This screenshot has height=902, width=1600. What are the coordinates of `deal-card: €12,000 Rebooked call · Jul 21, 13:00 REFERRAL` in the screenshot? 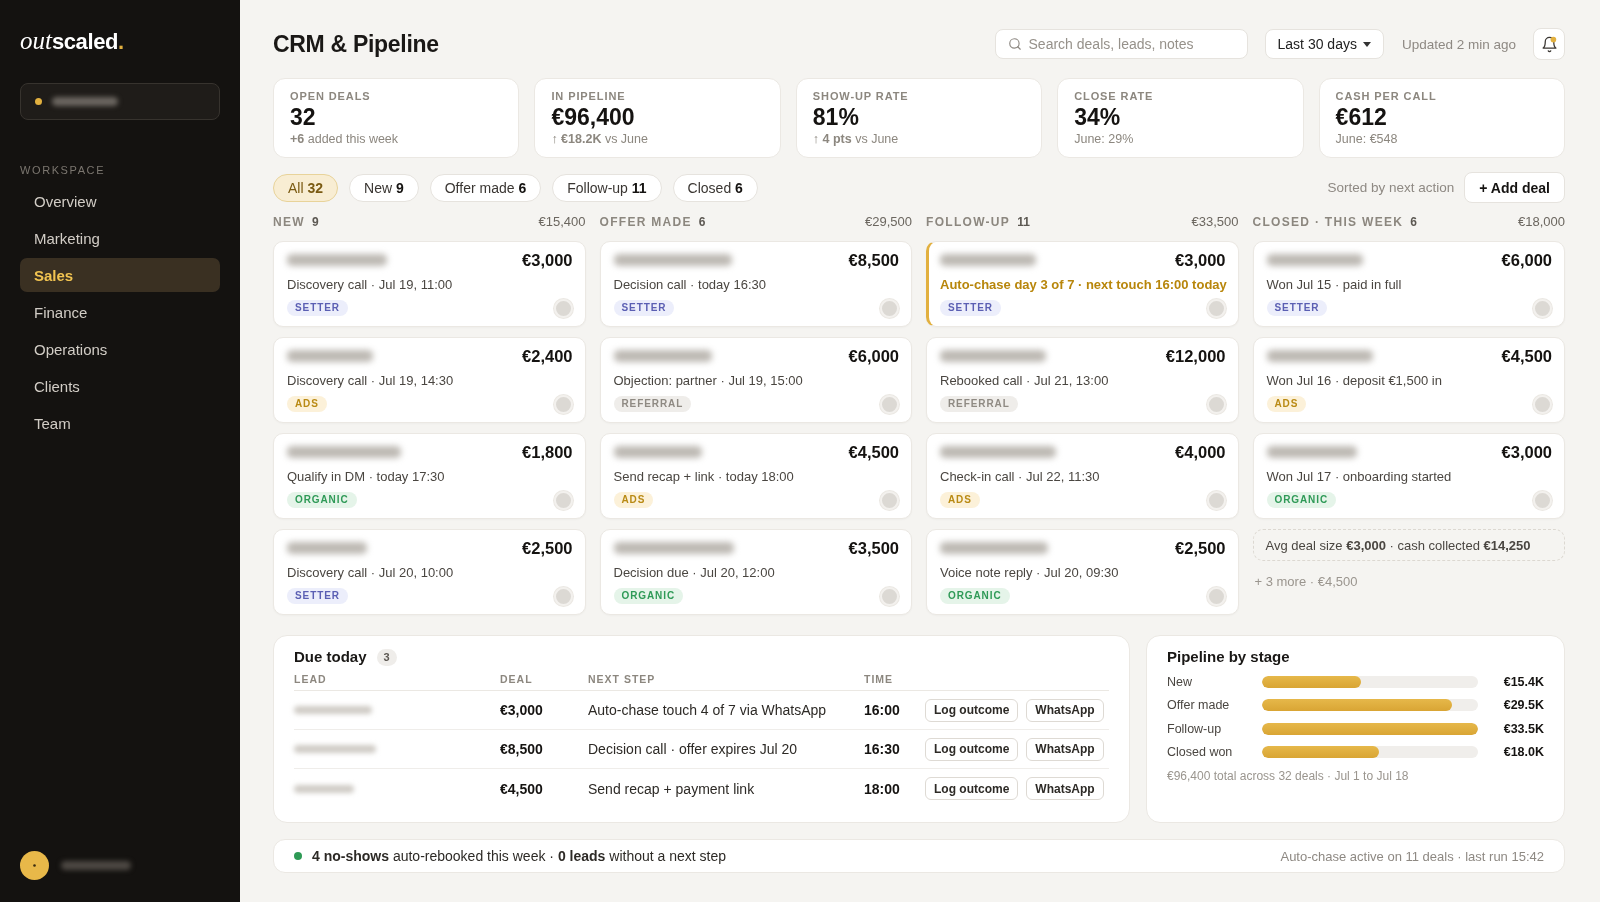 It's located at (1082, 380).